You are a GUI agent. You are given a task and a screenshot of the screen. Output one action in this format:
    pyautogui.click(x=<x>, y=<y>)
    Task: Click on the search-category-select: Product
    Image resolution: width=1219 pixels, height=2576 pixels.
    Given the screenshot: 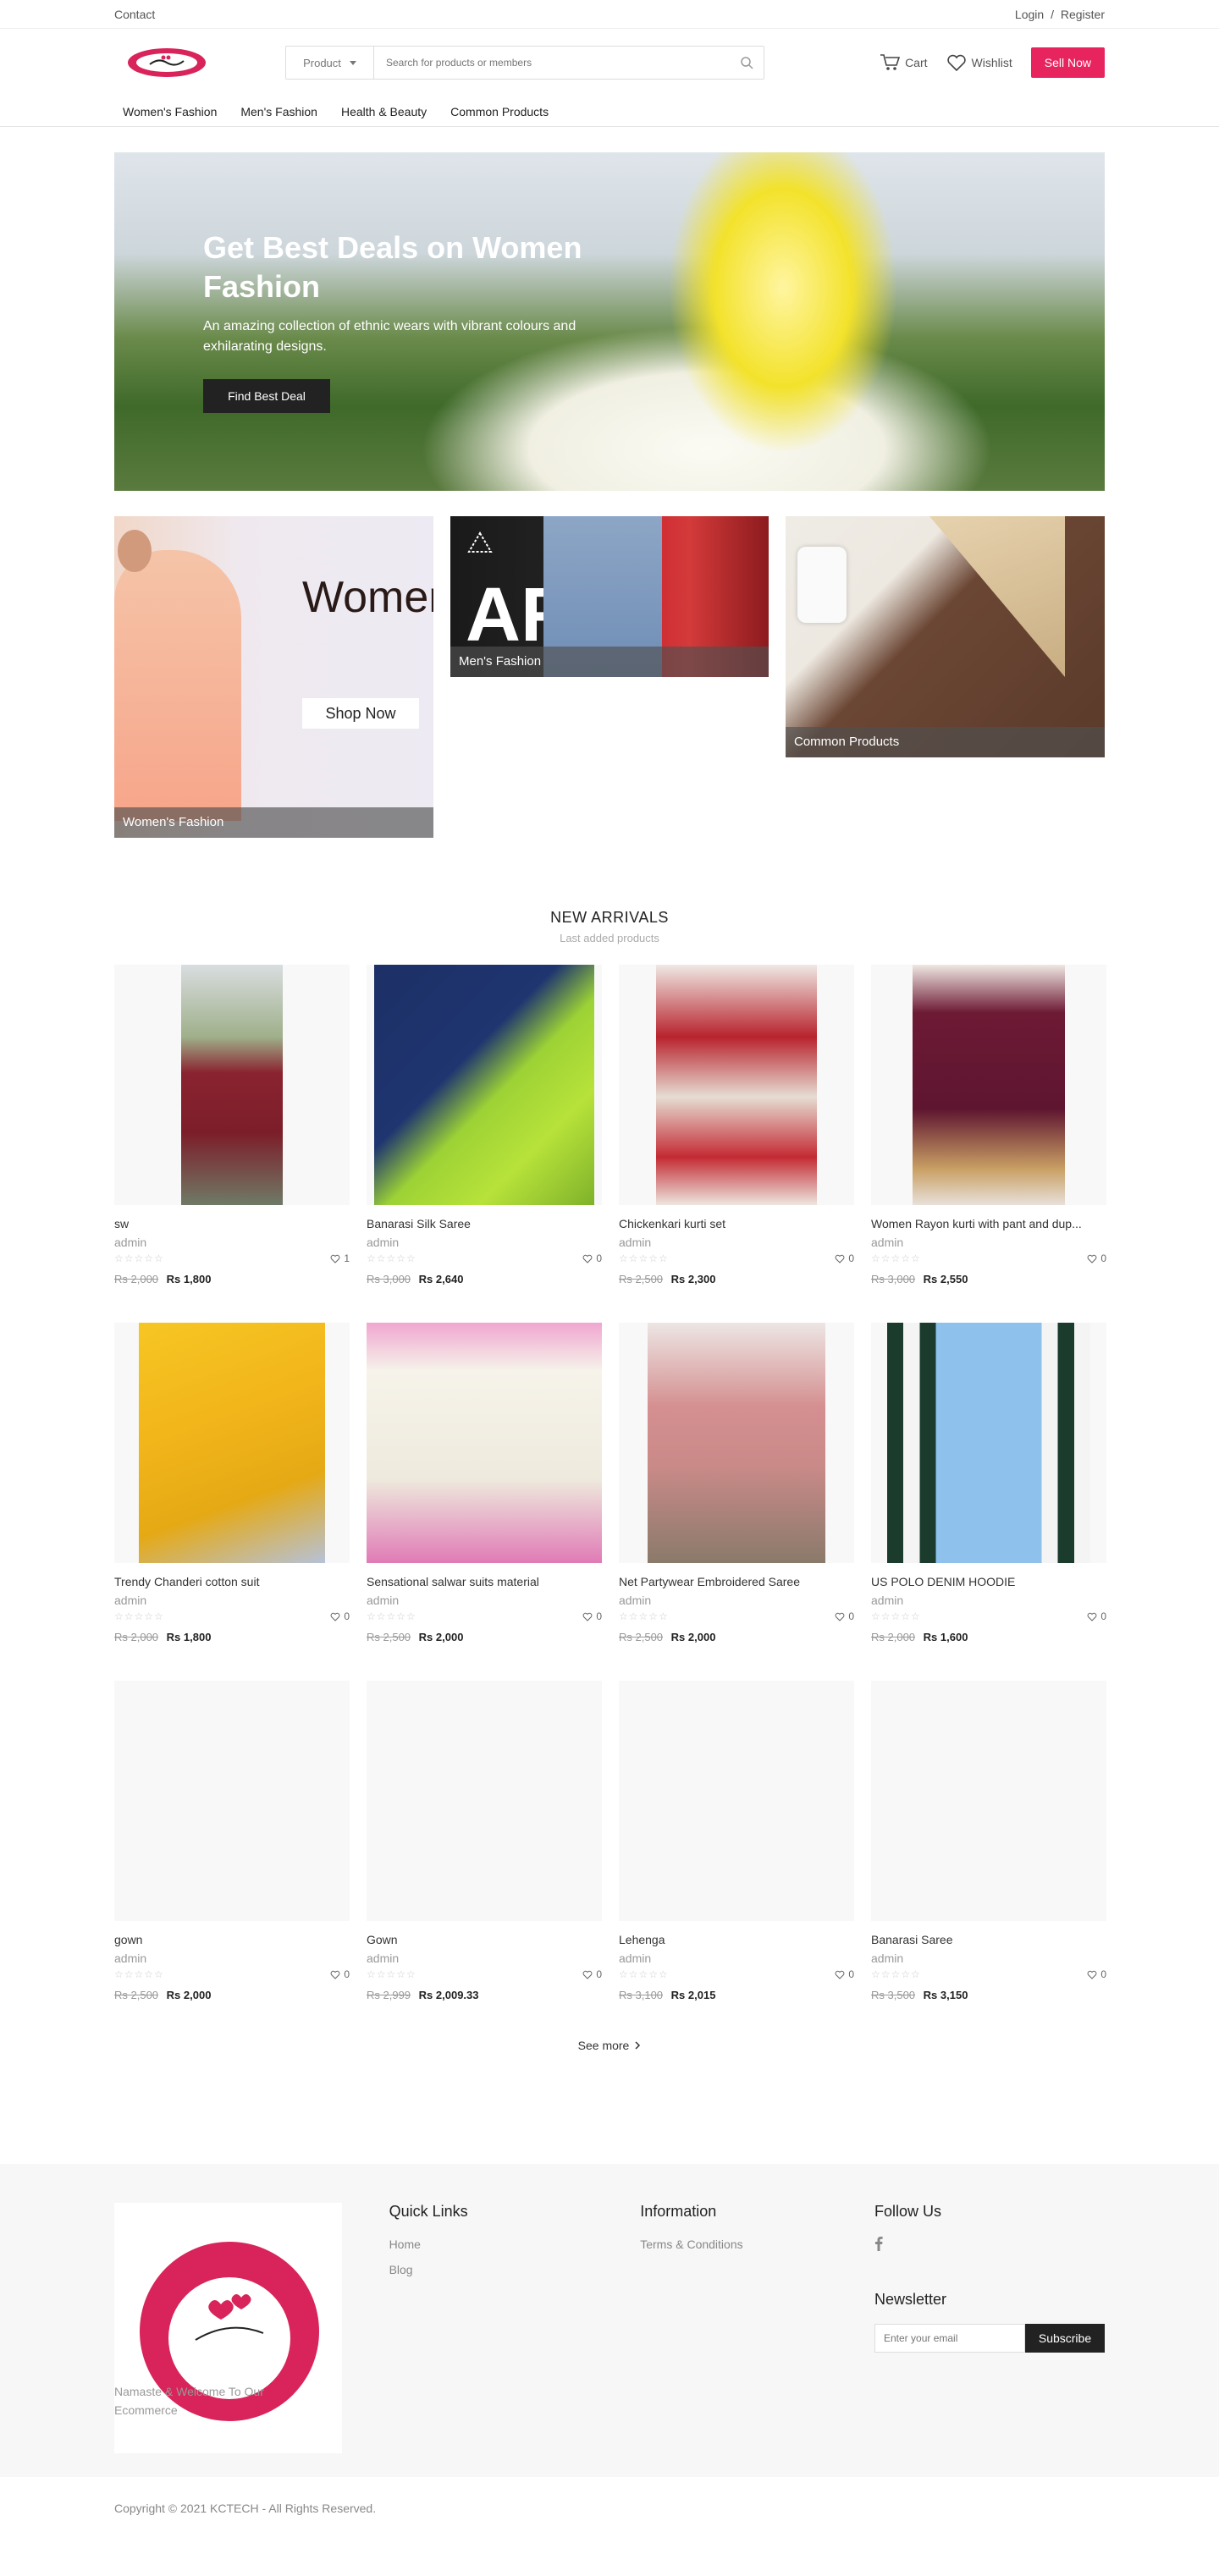 What is the action you would take?
    pyautogui.click(x=330, y=63)
    